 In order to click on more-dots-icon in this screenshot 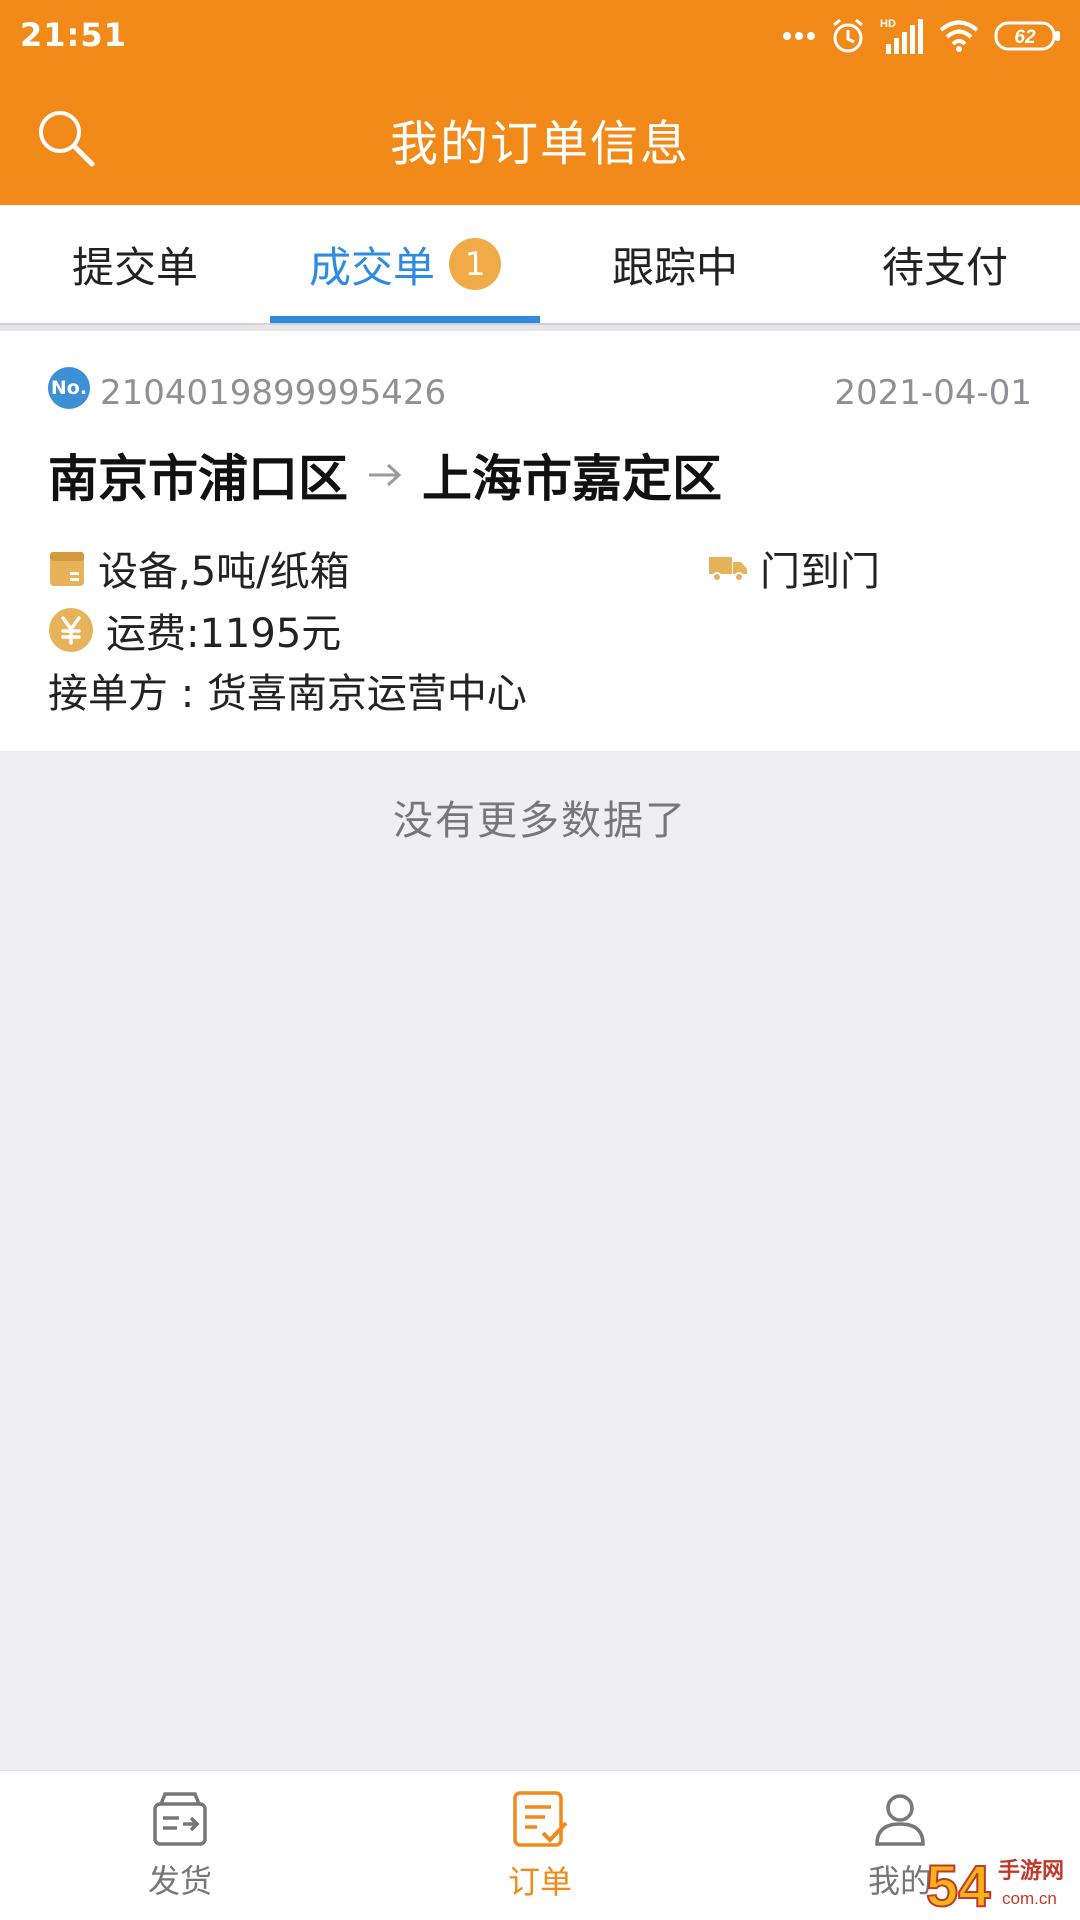, I will do `click(799, 36)`.